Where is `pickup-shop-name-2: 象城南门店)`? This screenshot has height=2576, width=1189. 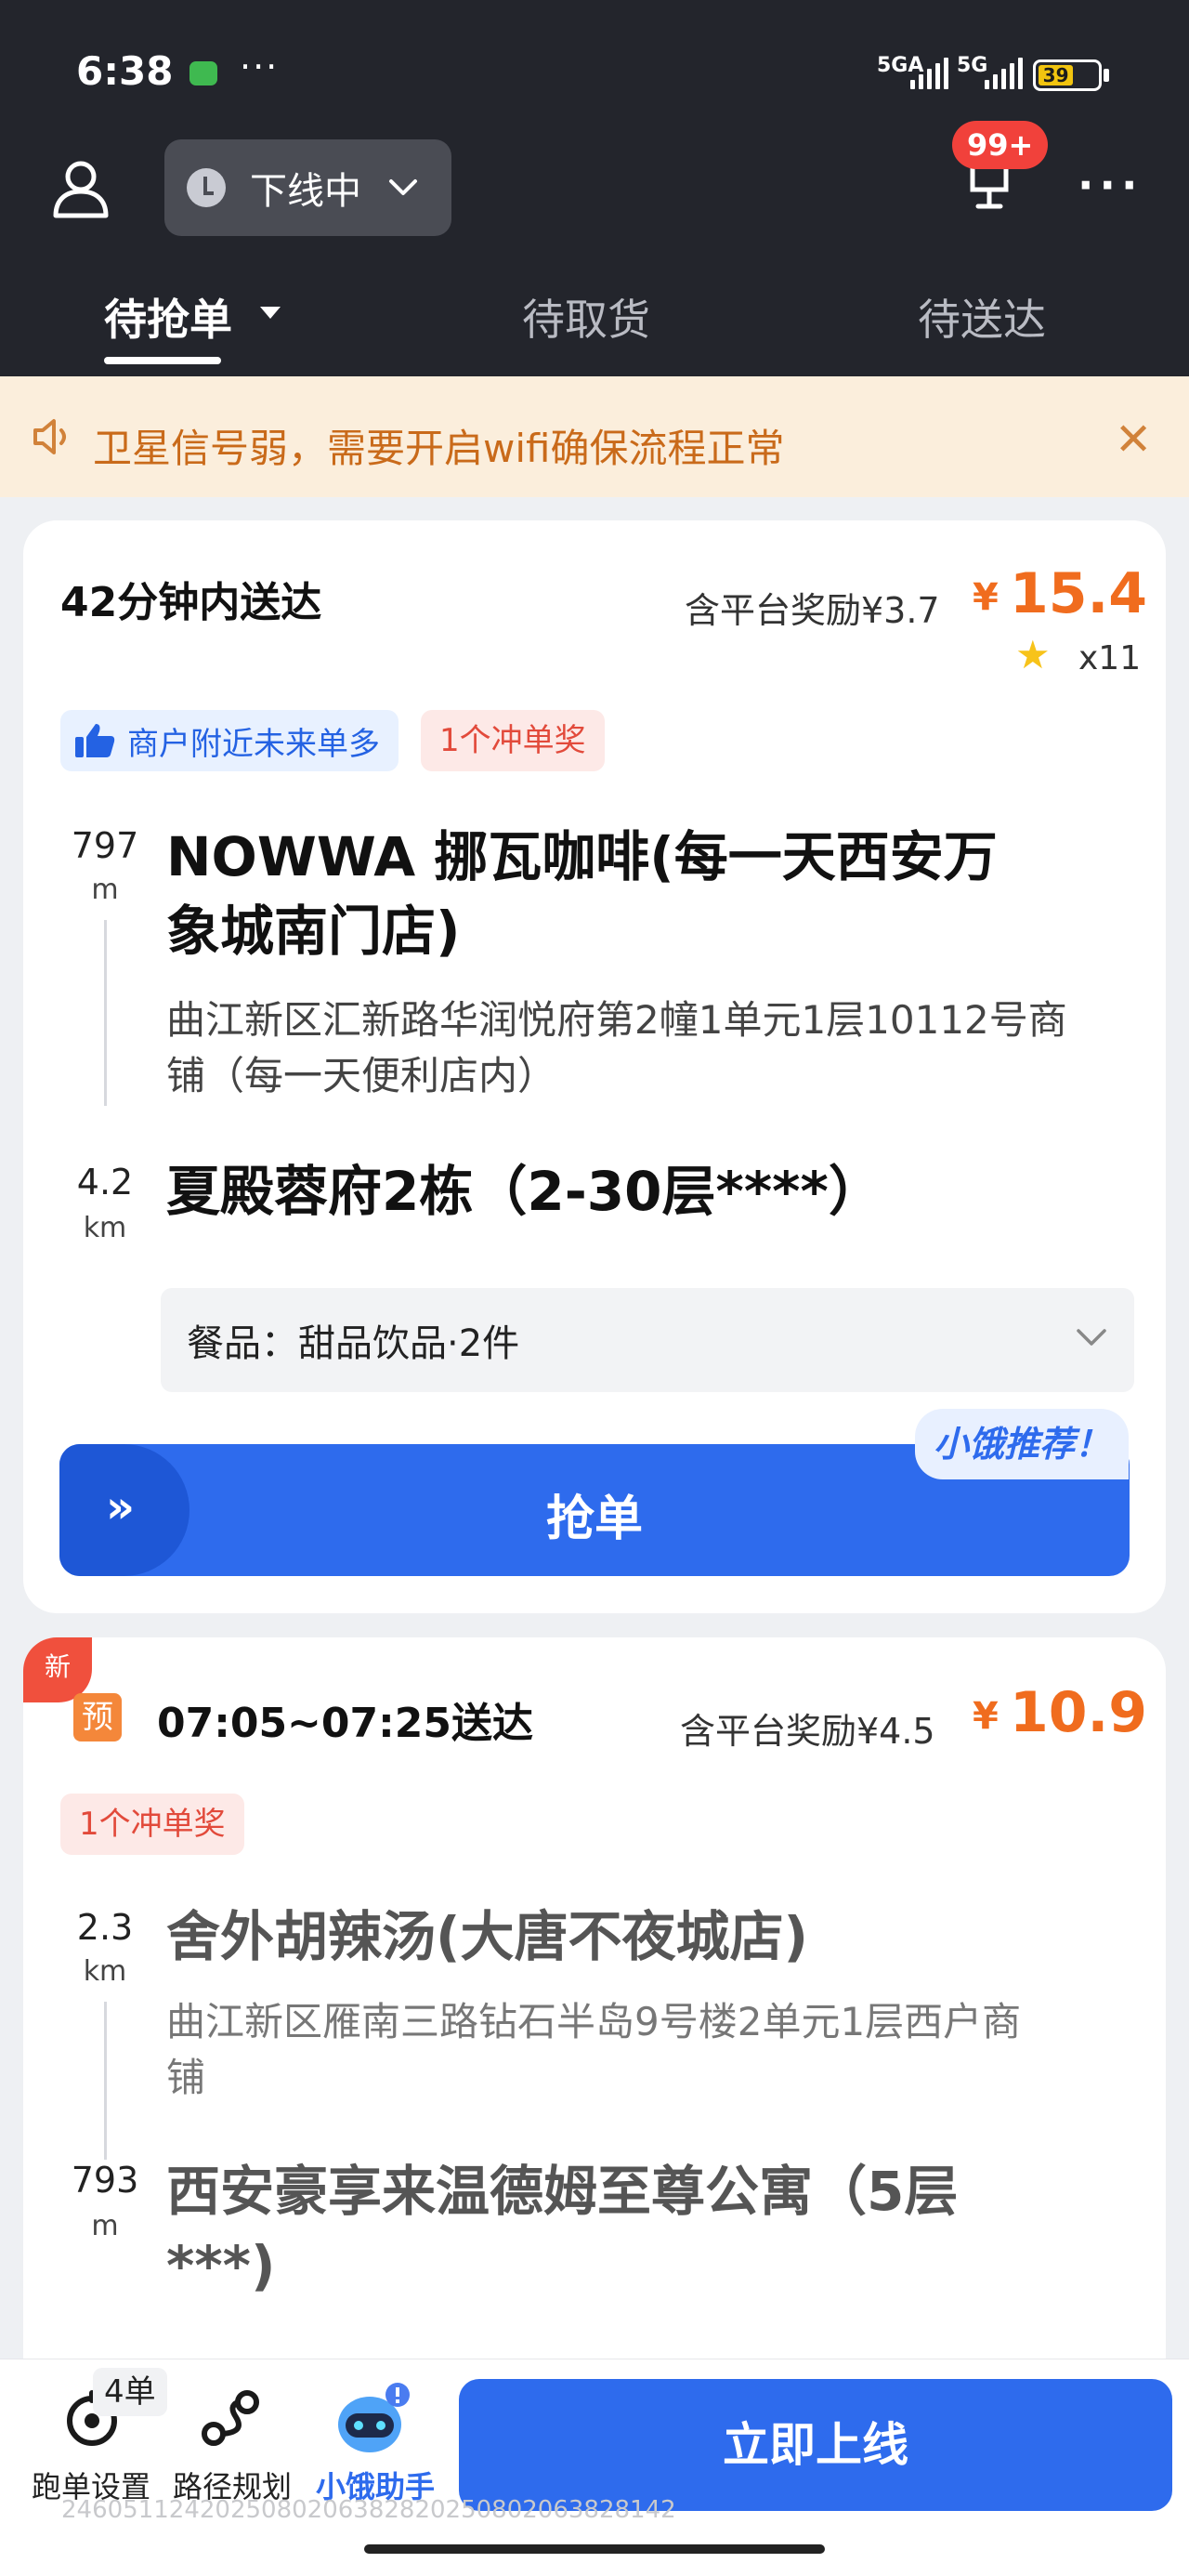 pickup-shop-name-2: 象城南门店) is located at coordinates (313, 931).